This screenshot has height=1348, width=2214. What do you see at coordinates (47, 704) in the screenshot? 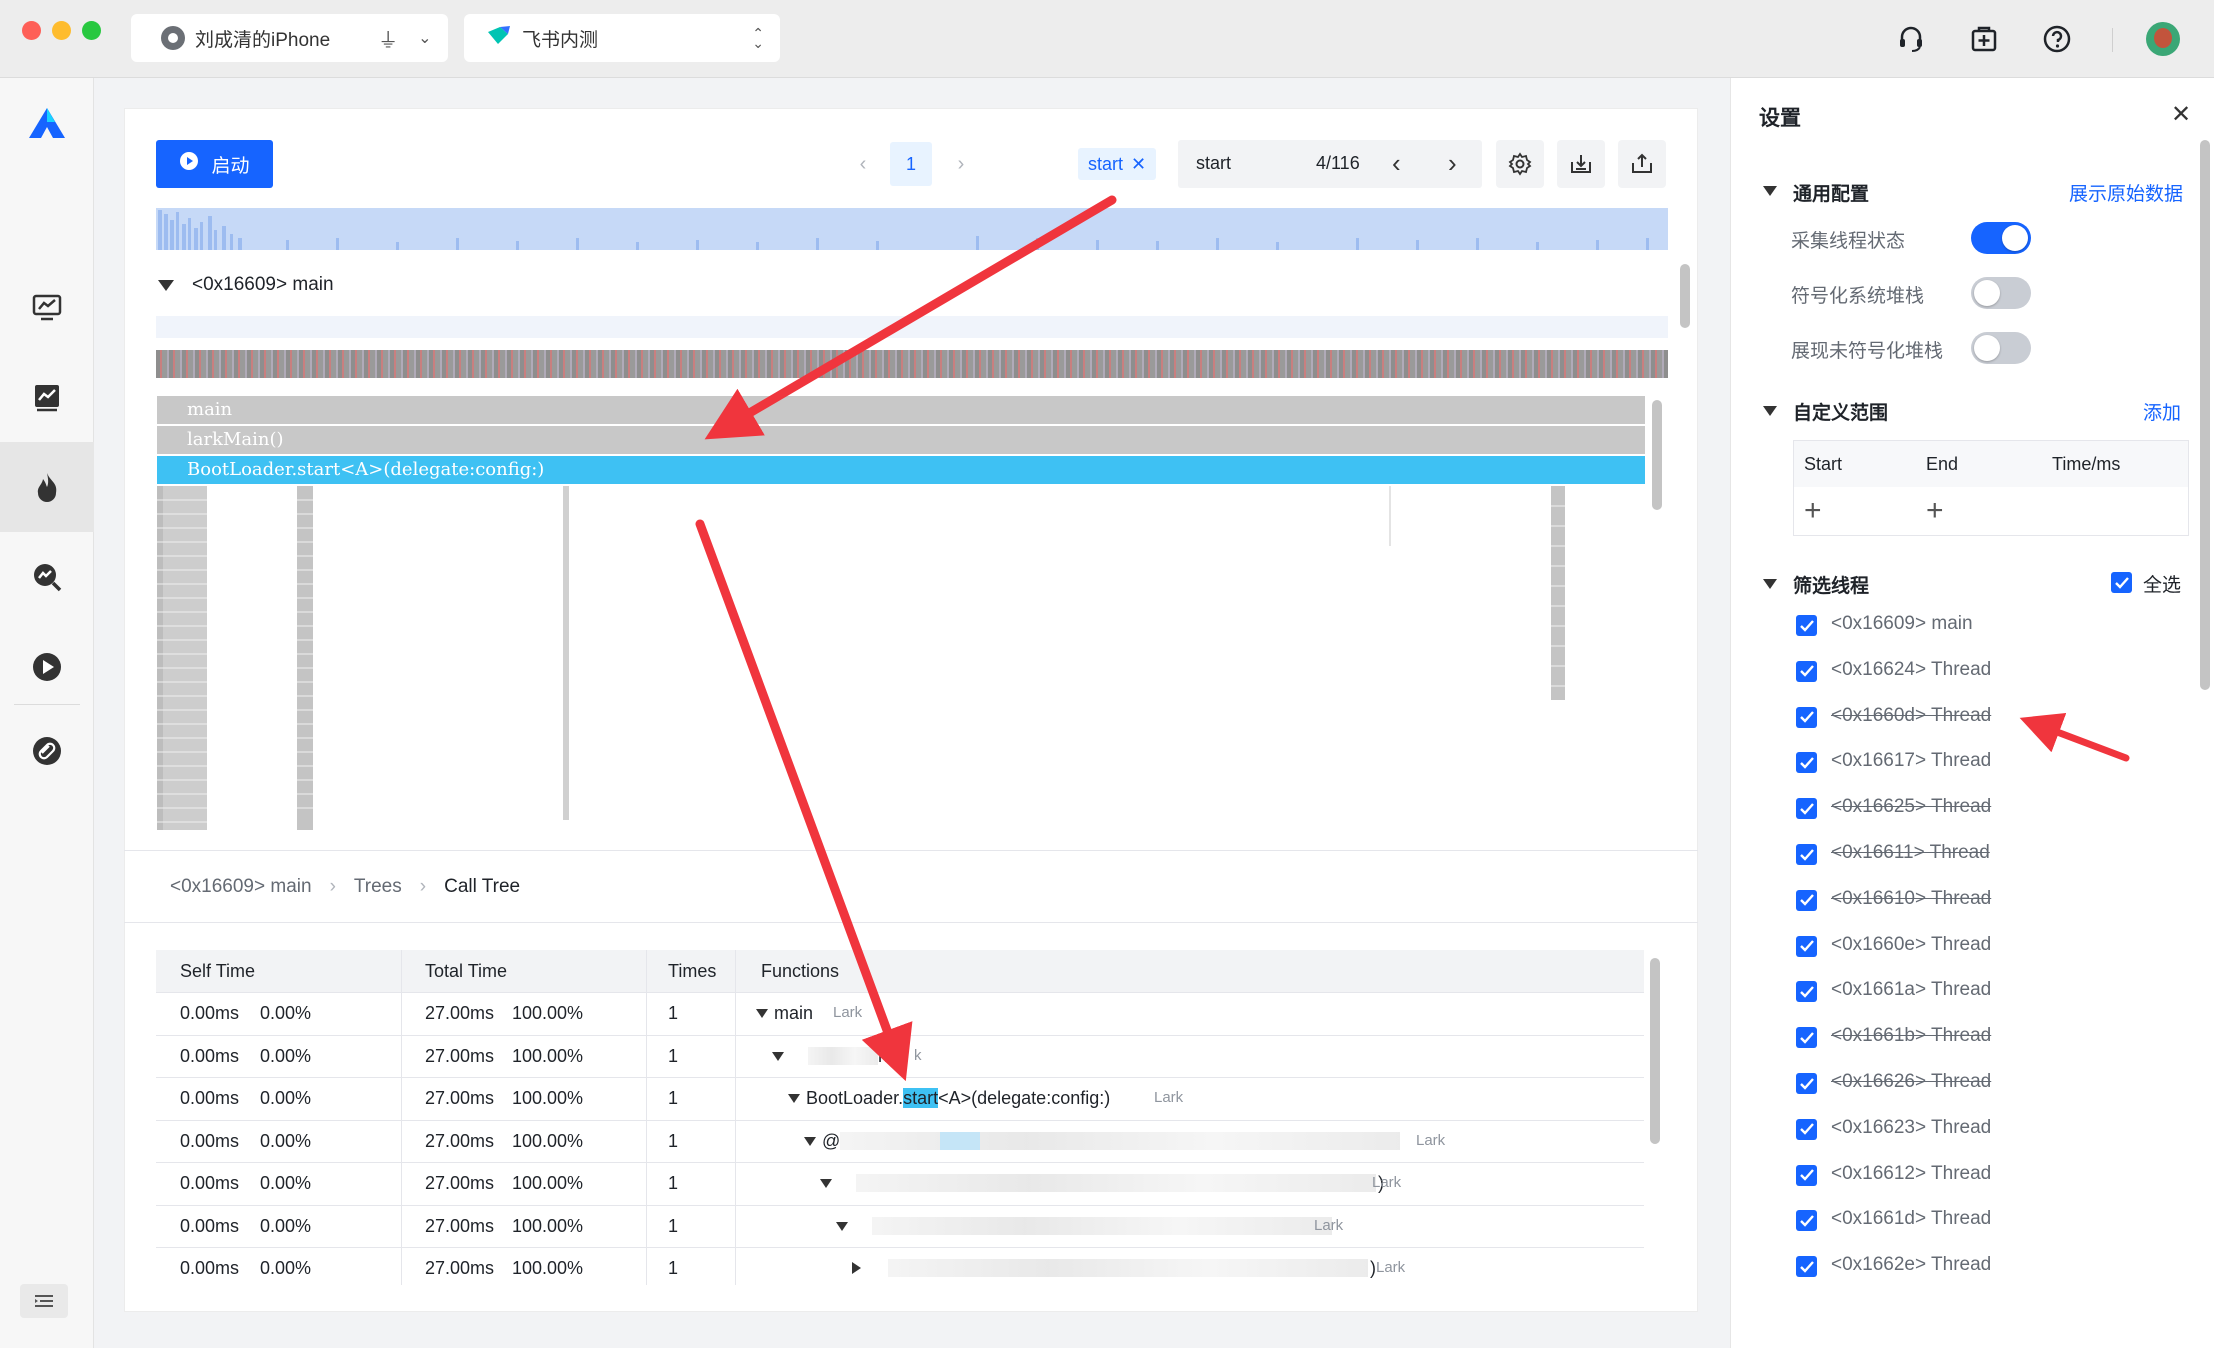
I see `nav-divider` at bounding box center [47, 704].